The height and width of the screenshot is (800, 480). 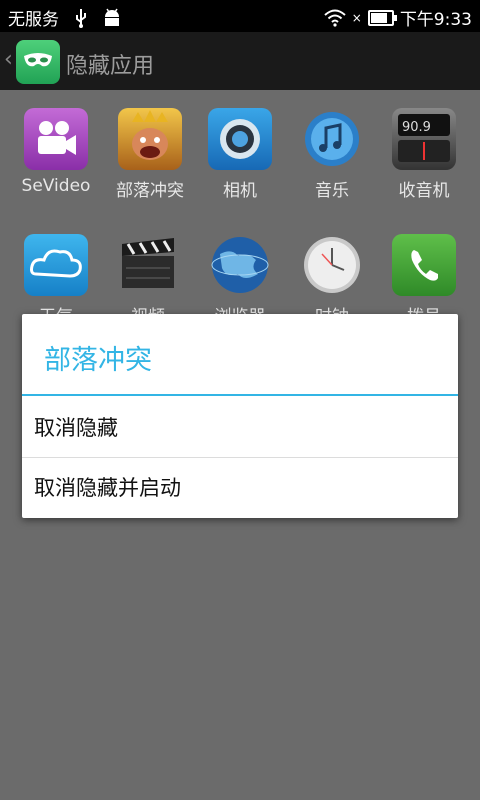 I want to click on unhide-and-launch-option-label: 取消隐藏并启动, so click(x=107, y=488).